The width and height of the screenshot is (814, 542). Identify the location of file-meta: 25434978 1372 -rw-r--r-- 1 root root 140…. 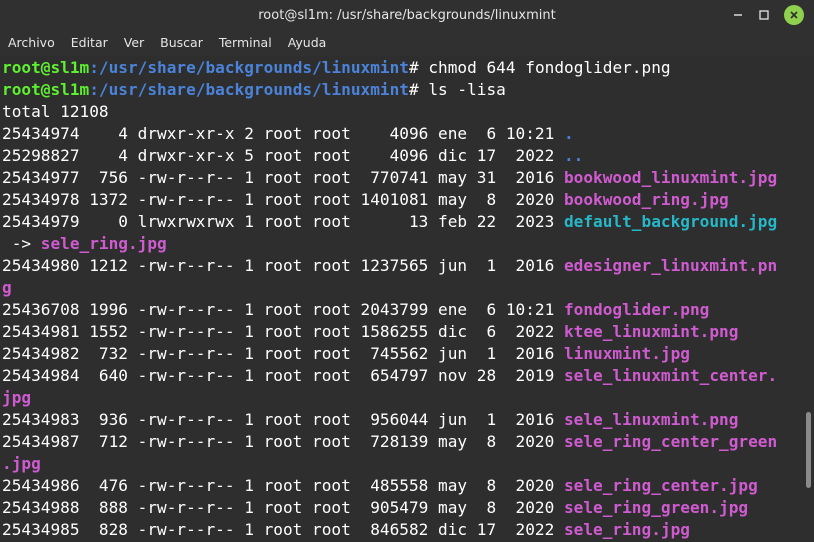
(283, 199).